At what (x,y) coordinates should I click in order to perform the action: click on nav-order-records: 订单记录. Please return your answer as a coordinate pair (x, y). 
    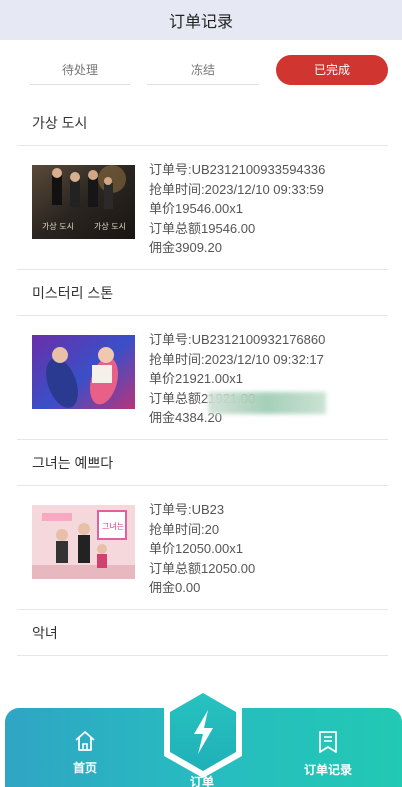
    Looking at the image, I should click on (328, 754).